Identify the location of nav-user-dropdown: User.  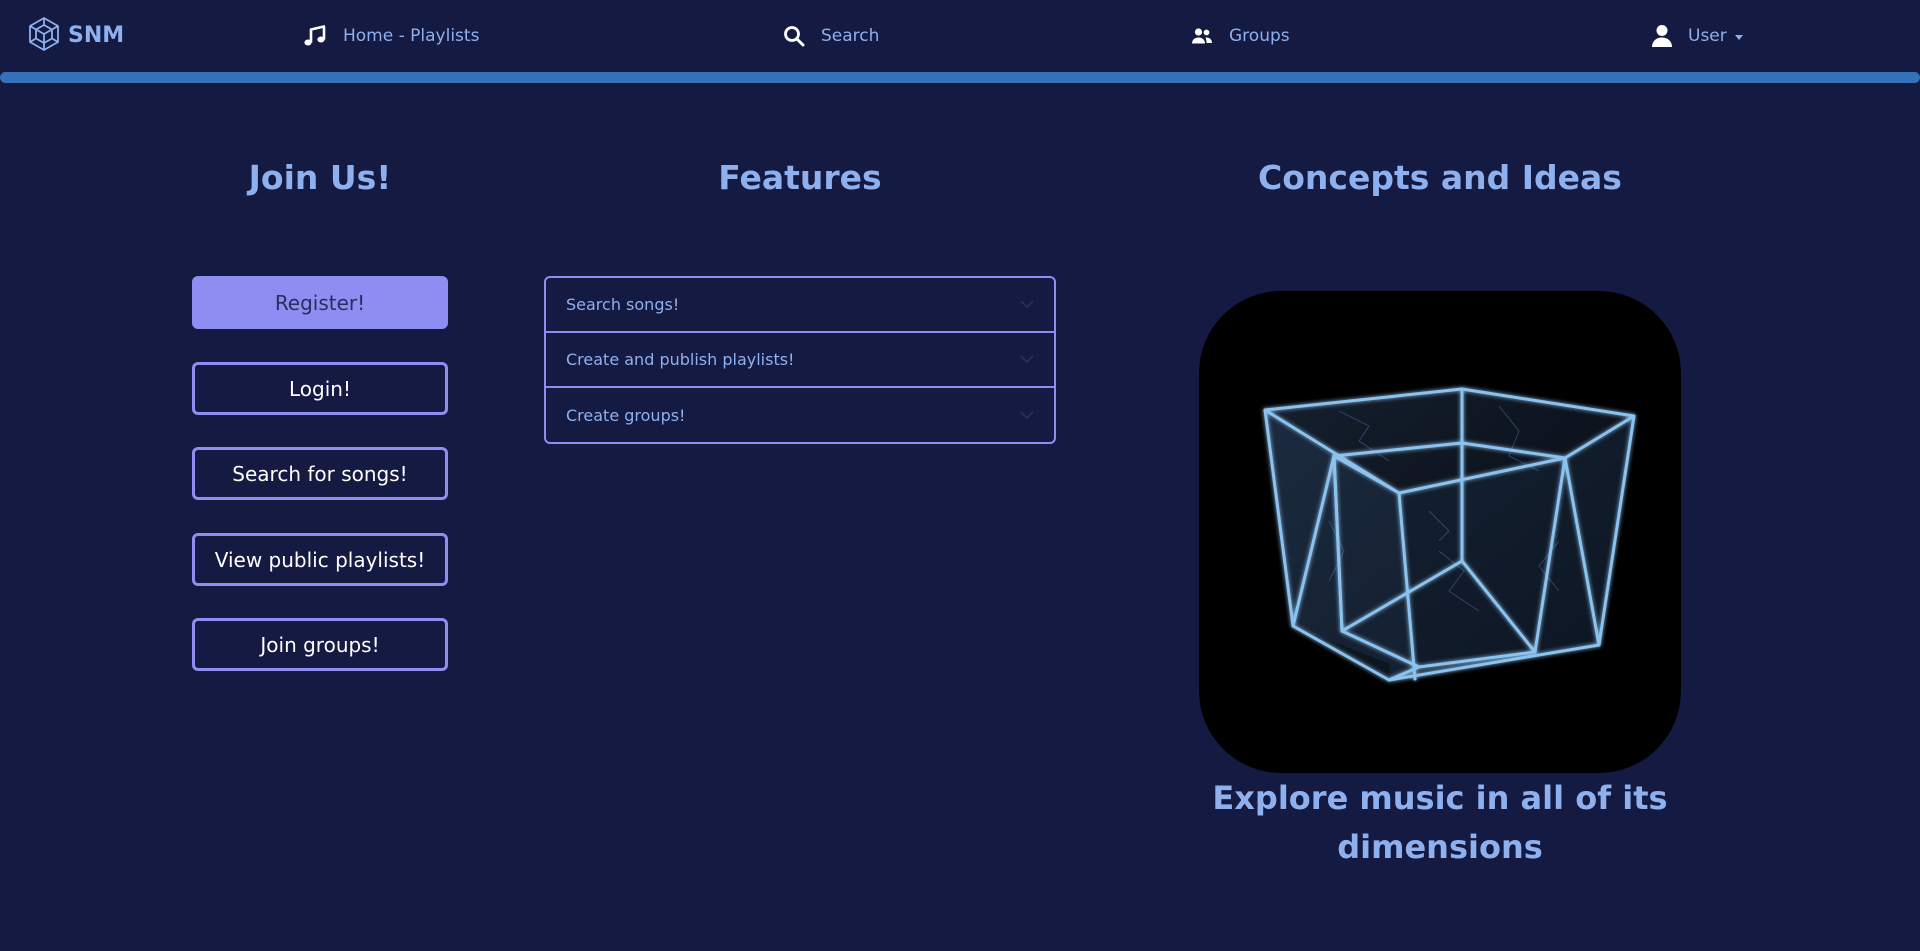
(1697, 36).